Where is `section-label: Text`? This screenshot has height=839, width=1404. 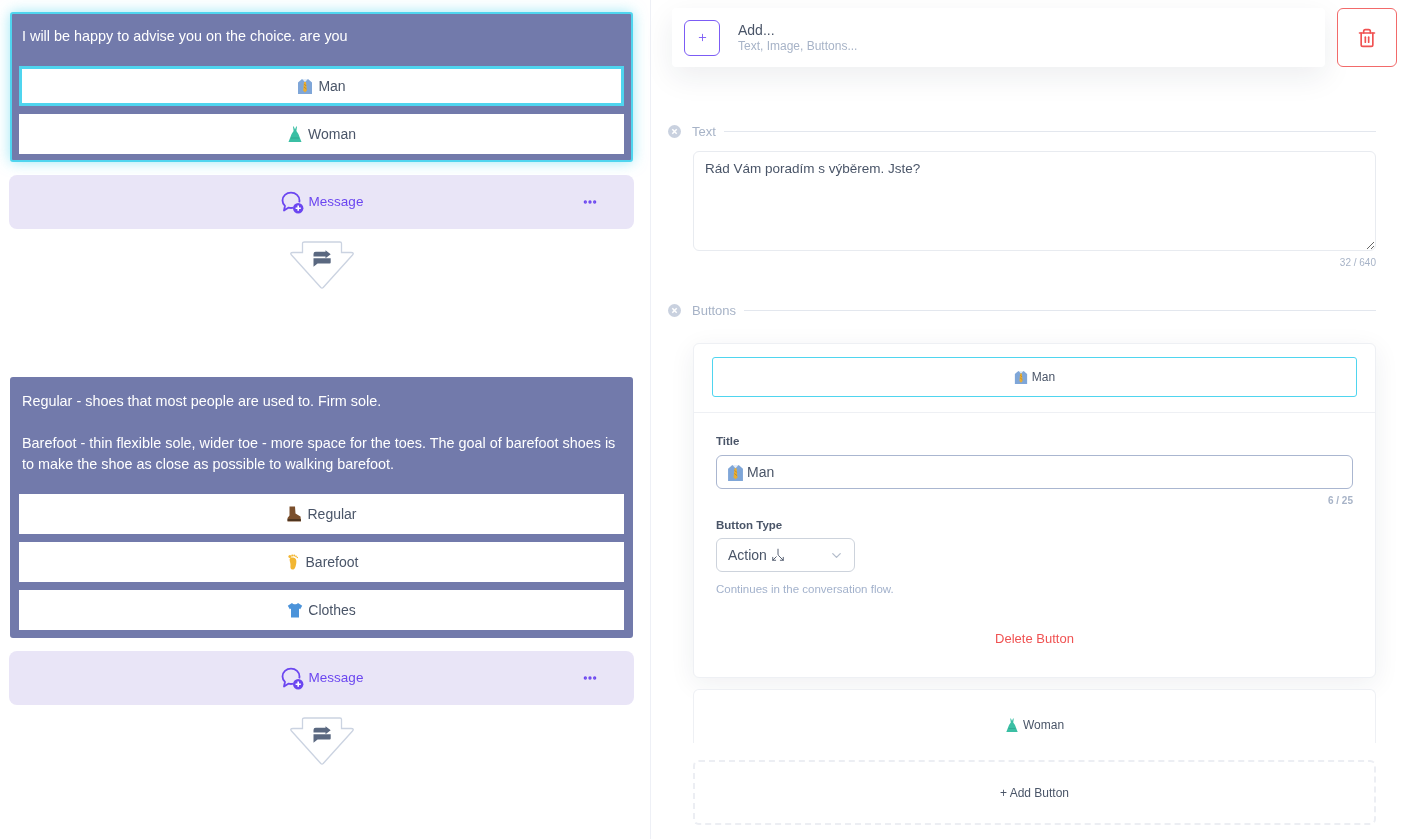 section-label: Text is located at coordinates (704, 132).